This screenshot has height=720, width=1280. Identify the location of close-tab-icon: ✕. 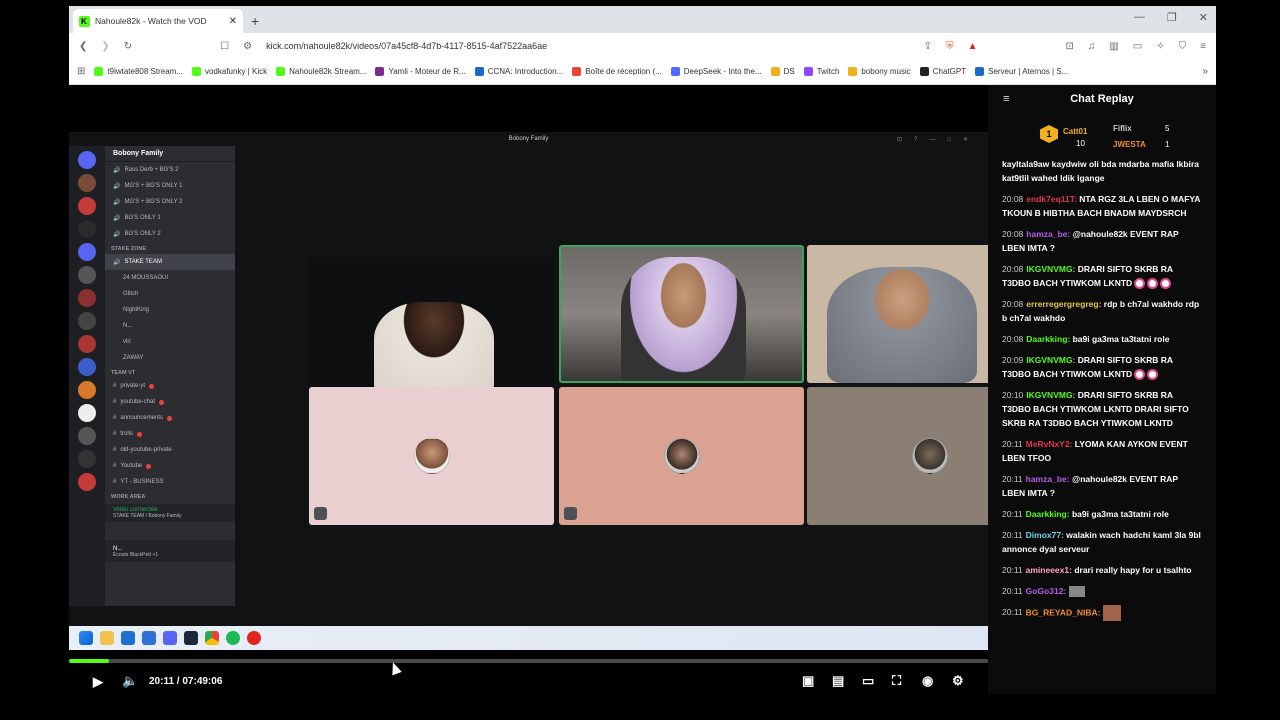
(233, 21).